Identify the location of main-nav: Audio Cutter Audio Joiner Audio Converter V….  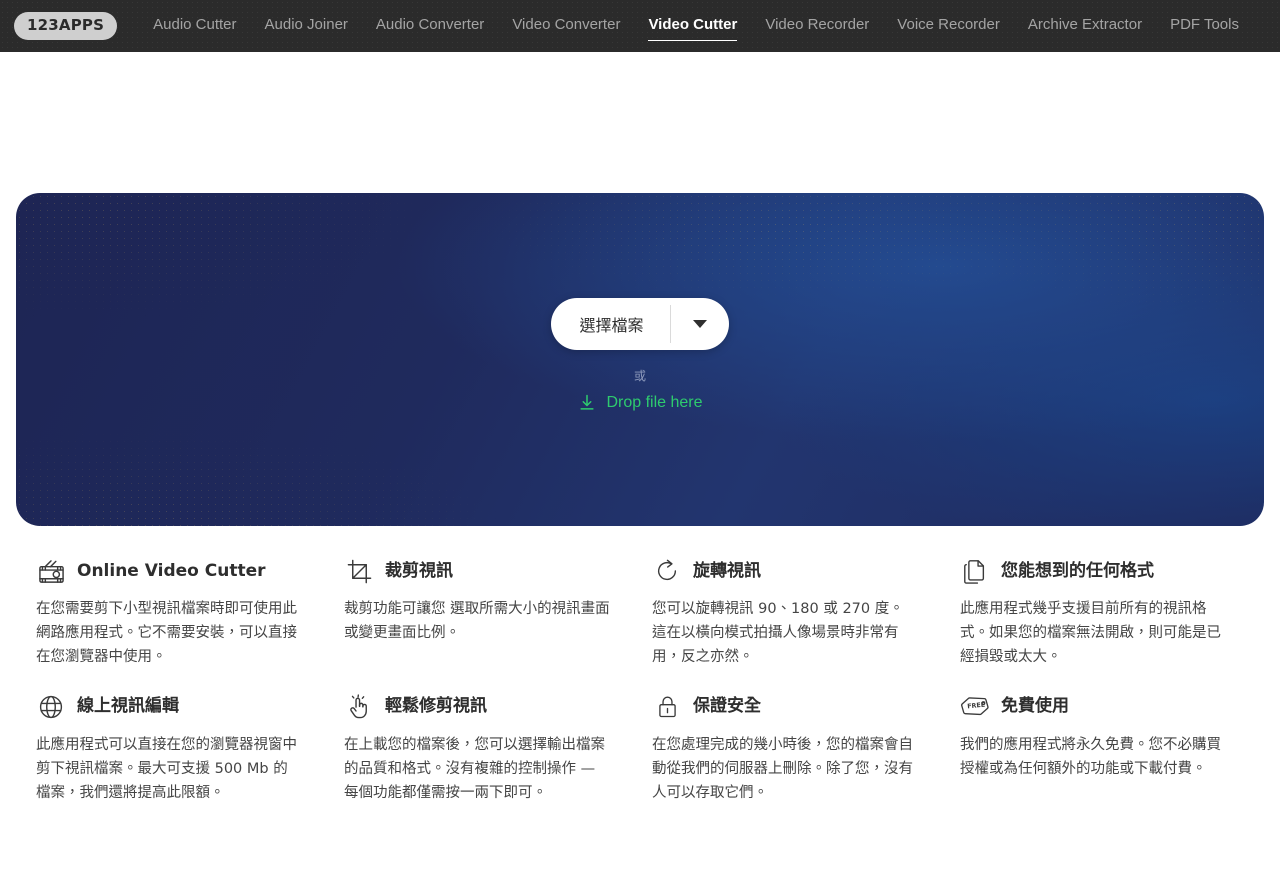
(696, 26).